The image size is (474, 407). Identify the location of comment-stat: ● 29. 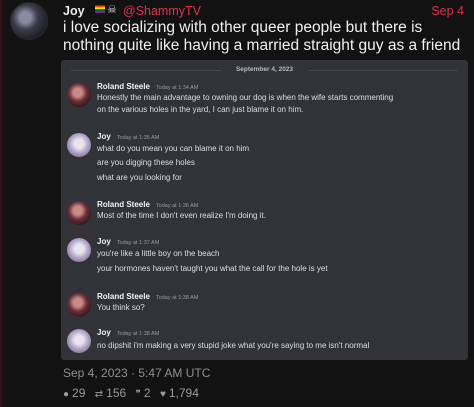
(74, 393).